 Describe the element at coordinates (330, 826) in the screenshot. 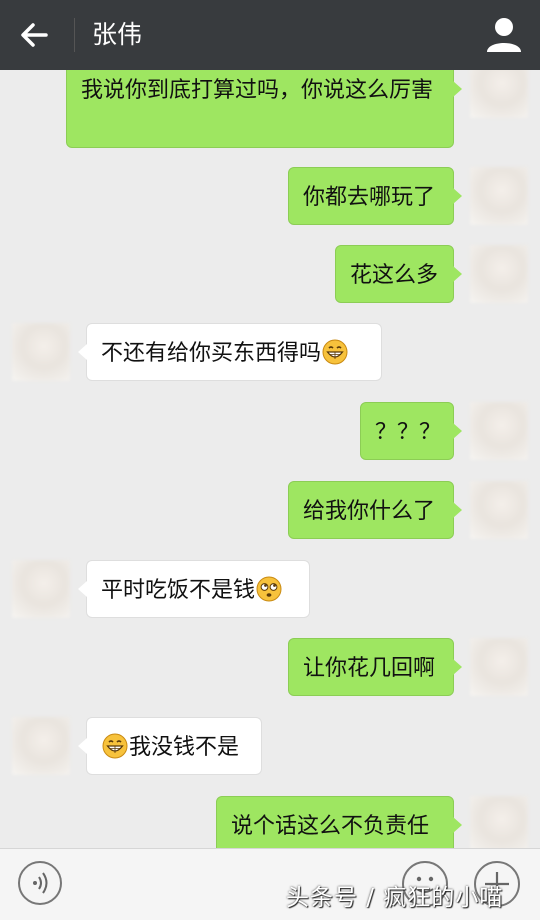

I see `message-text: 说个话这么不负责任` at that location.